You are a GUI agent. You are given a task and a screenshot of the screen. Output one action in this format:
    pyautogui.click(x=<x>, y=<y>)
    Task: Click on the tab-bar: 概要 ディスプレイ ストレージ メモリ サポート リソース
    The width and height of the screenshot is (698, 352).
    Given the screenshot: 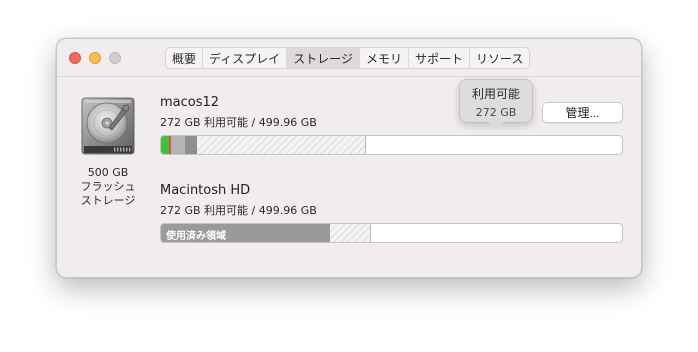 What is the action you would take?
    pyautogui.click(x=348, y=58)
    